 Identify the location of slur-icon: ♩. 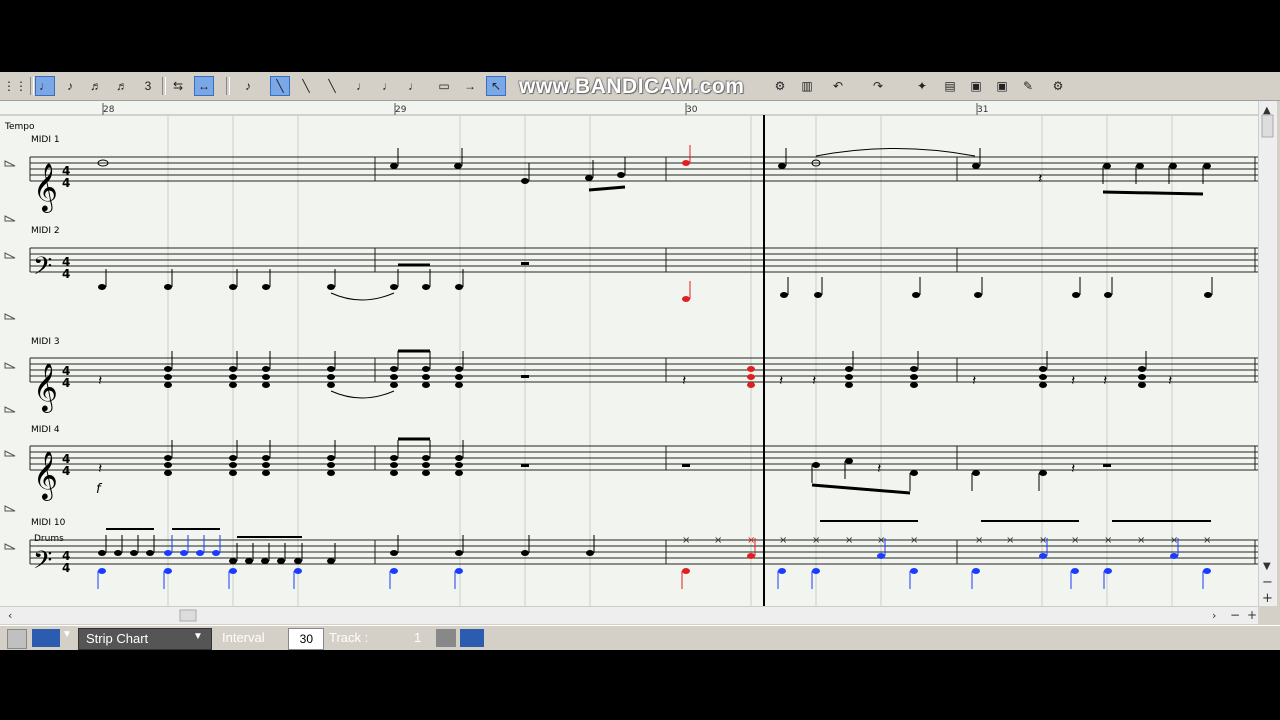
(414, 86).